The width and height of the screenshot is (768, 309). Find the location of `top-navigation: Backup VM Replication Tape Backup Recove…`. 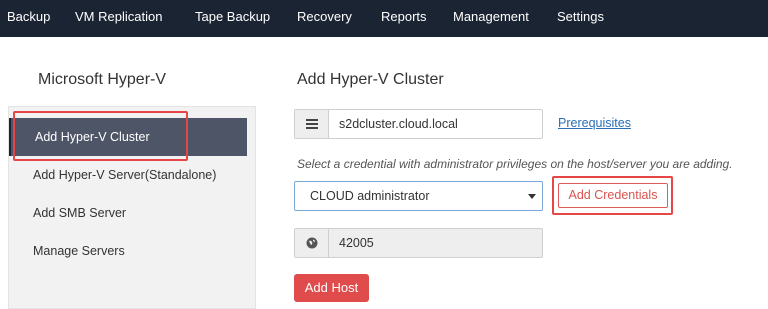

top-navigation: Backup VM Replication Tape Backup Recove… is located at coordinates (384, 18).